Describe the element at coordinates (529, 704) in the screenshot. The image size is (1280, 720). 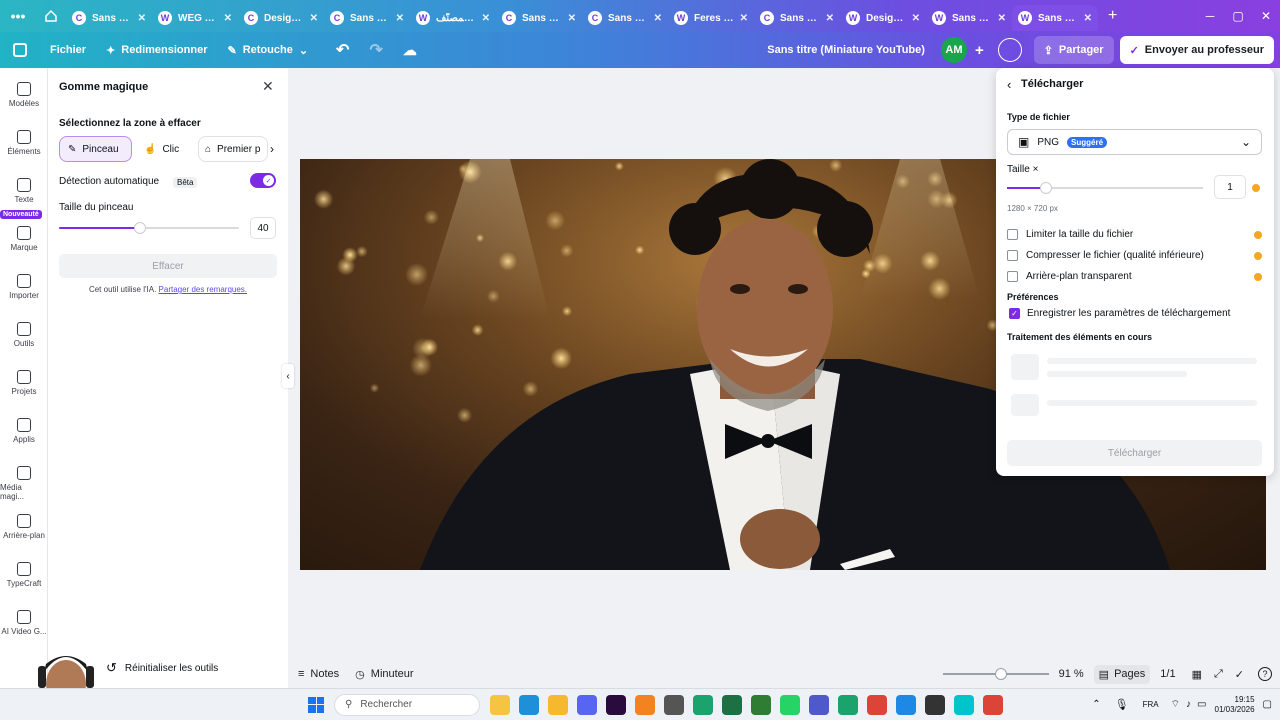
I see `edge-icon` at that location.